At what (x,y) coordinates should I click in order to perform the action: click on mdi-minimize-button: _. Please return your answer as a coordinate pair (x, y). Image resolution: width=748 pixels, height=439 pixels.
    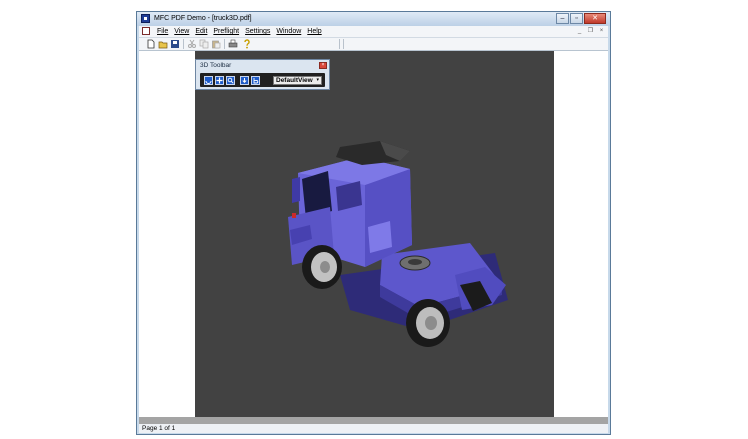
    Looking at the image, I should click on (579, 31).